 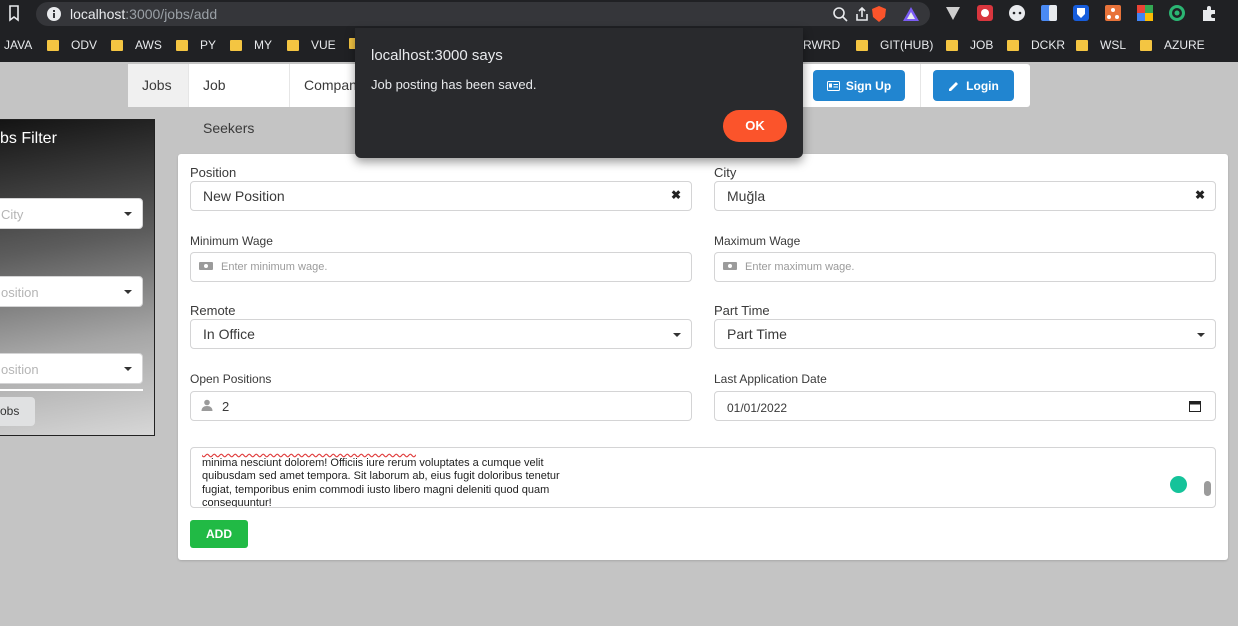 I want to click on ok-button: OK, so click(x=755, y=126).